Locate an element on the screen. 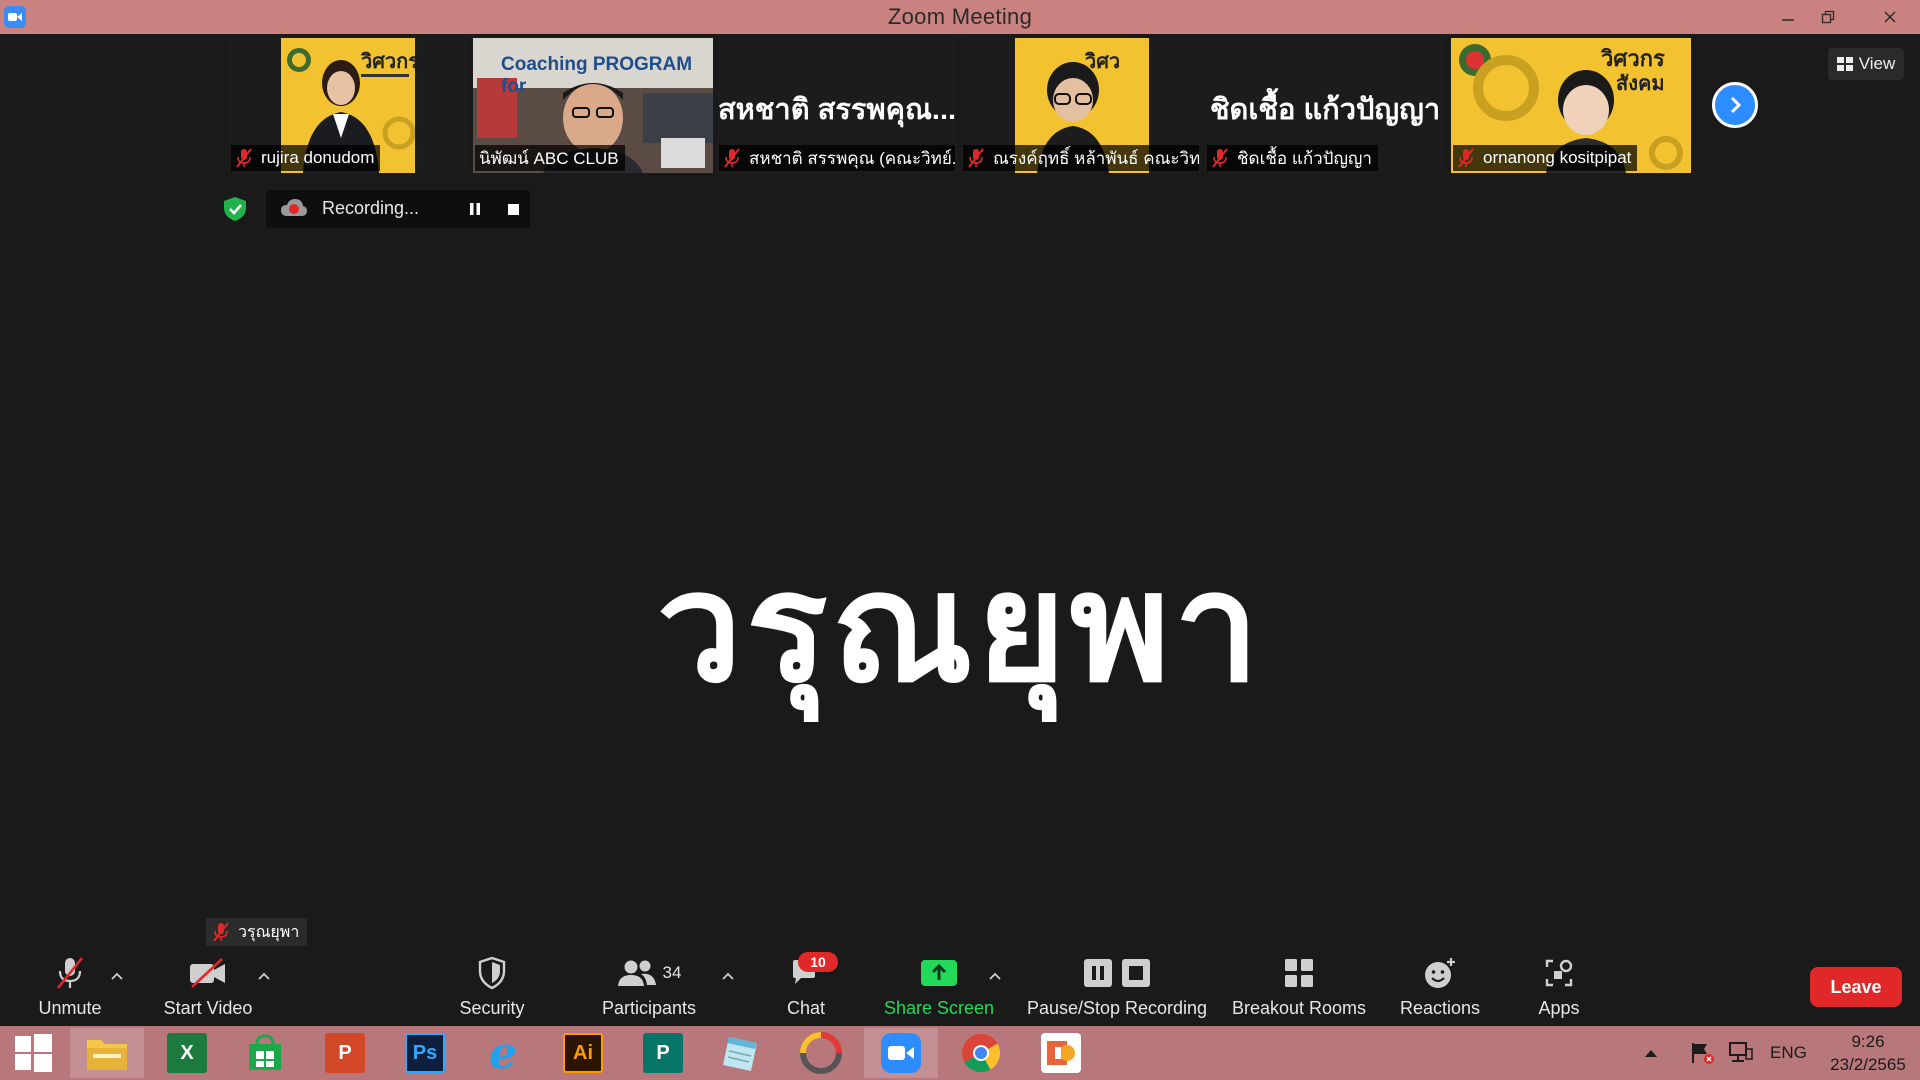 Image resolution: width=1920 pixels, height=1080 pixels. taskbar-internet-explorer: e is located at coordinates (503, 1053).